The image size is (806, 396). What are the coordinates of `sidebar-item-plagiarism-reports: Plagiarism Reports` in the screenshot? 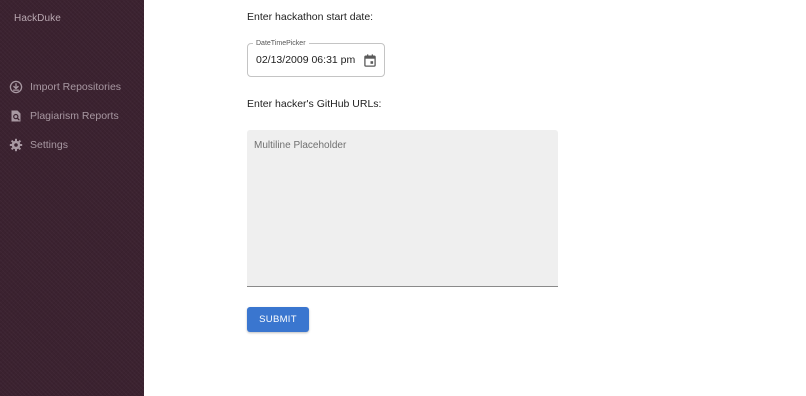 It's located at (72, 115).